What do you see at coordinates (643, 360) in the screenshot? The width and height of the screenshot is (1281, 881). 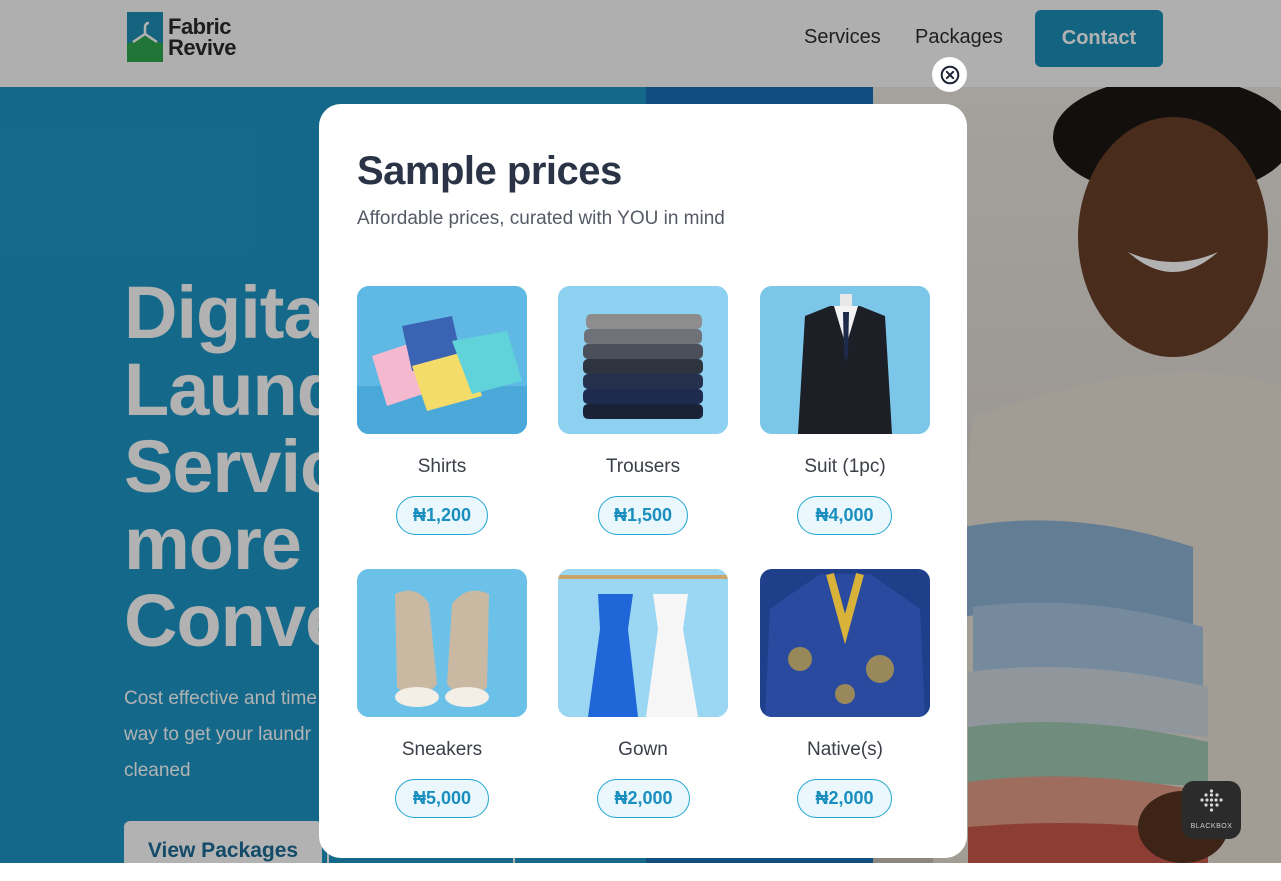 I see `trousers-image` at bounding box center [643, 360].